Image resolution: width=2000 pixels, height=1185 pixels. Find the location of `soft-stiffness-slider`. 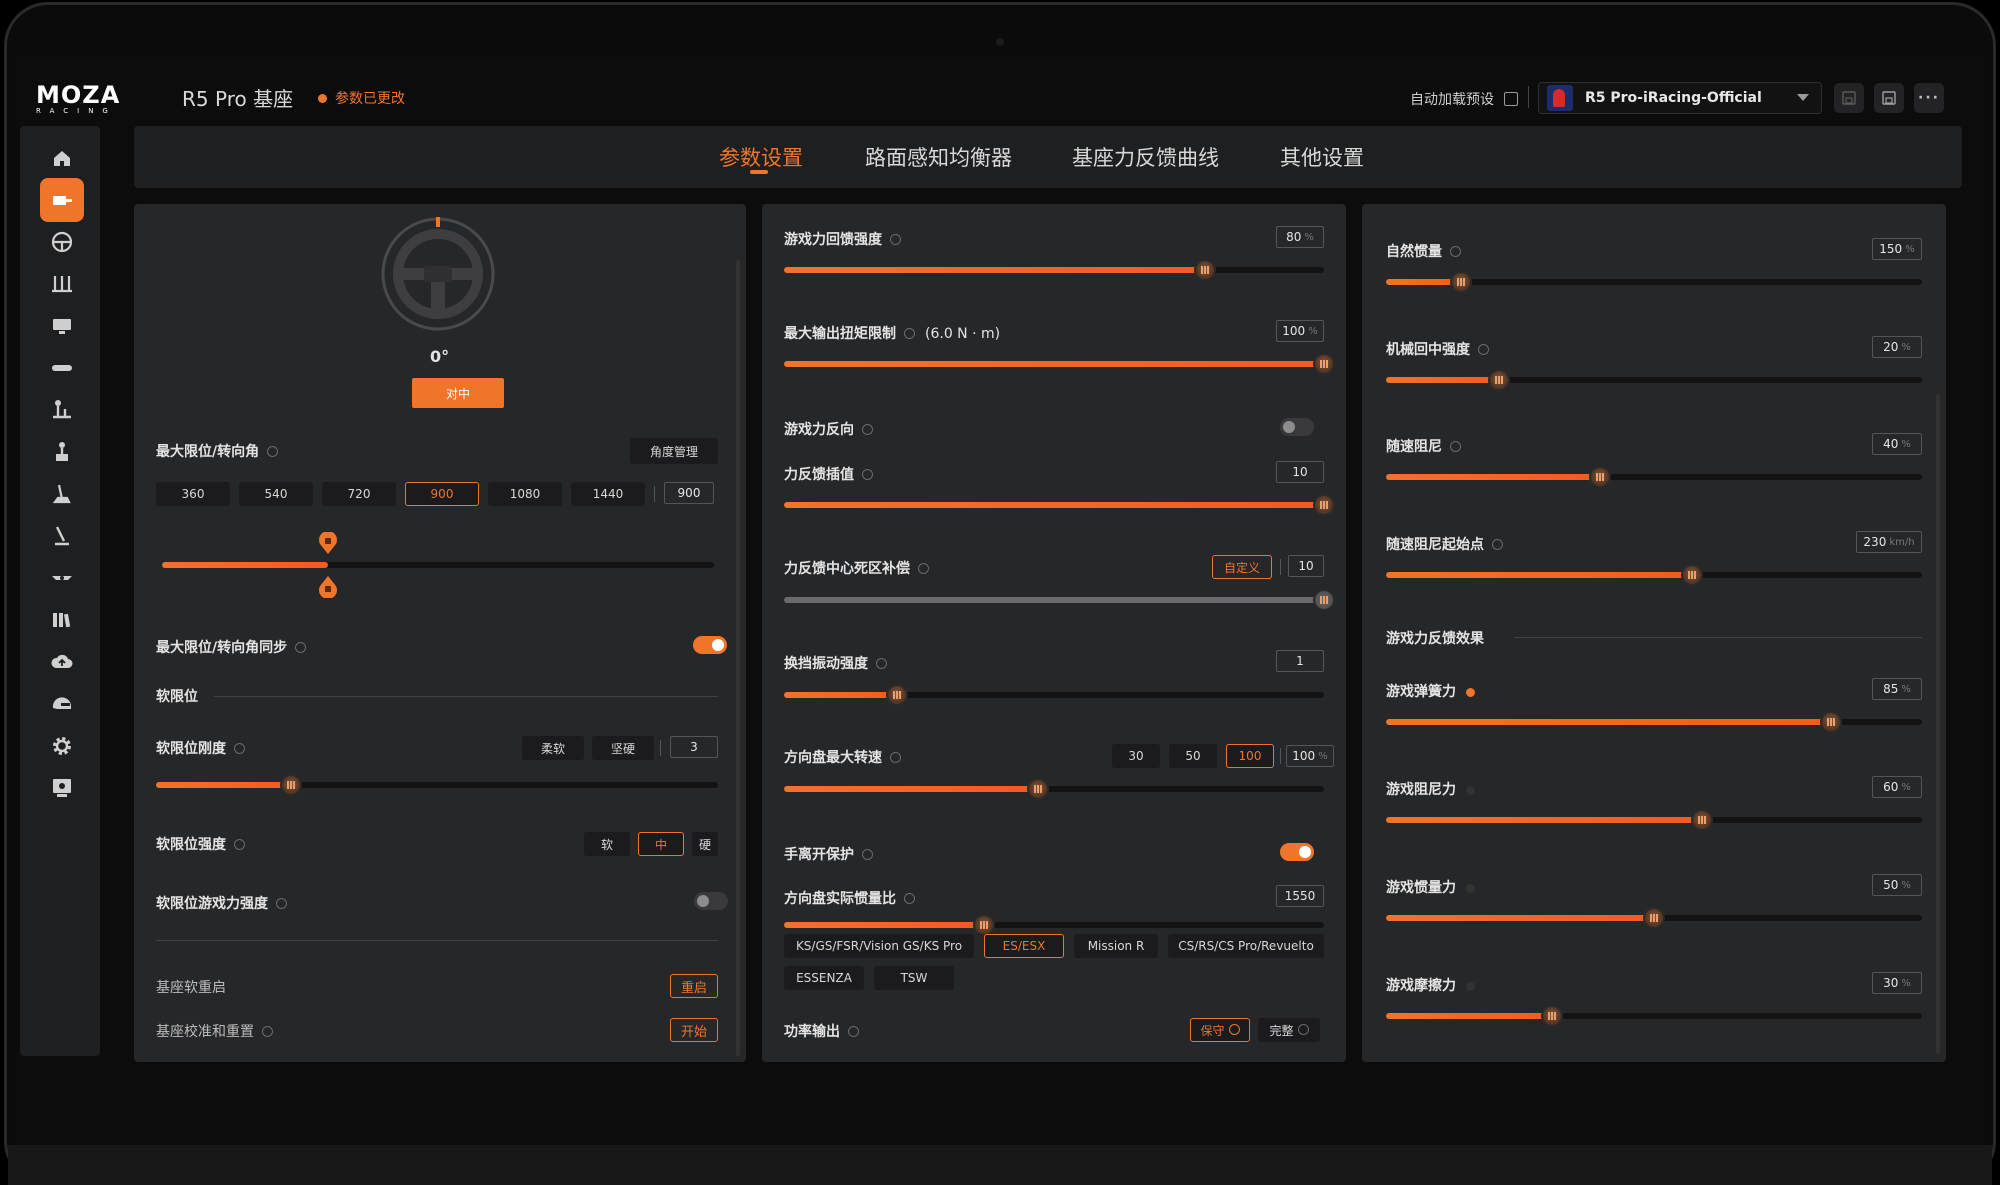

soft-stiffness-slider is located at coordinates (437, 785).